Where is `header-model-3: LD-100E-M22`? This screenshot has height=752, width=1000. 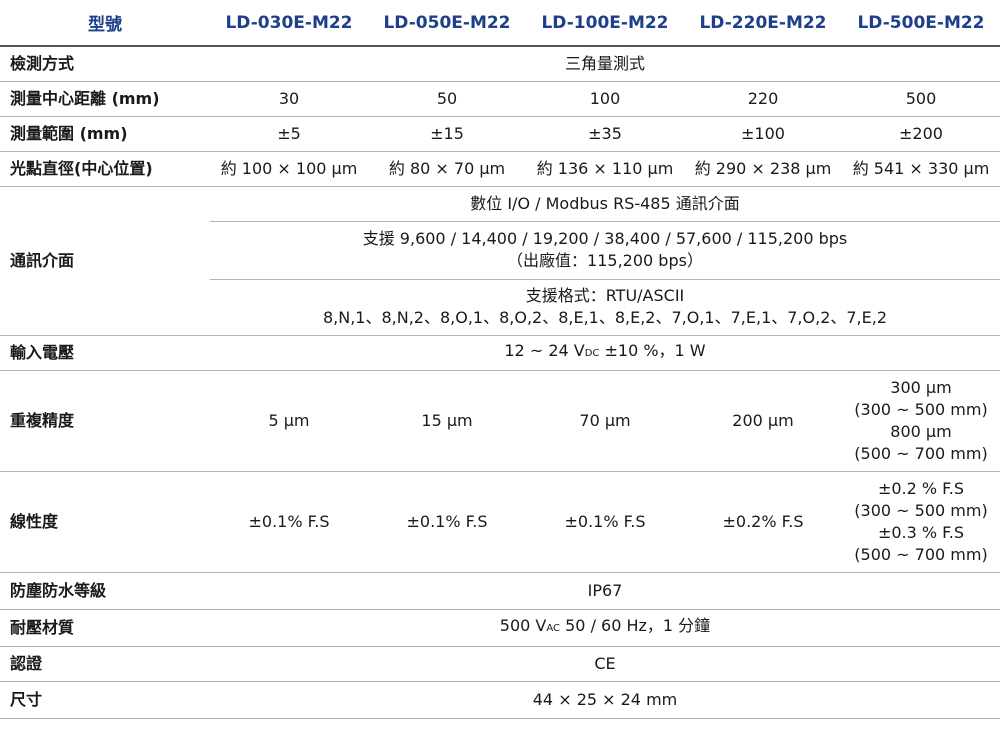 header-model-3: LD-100E-M22 is located at coordinates (605, 23).